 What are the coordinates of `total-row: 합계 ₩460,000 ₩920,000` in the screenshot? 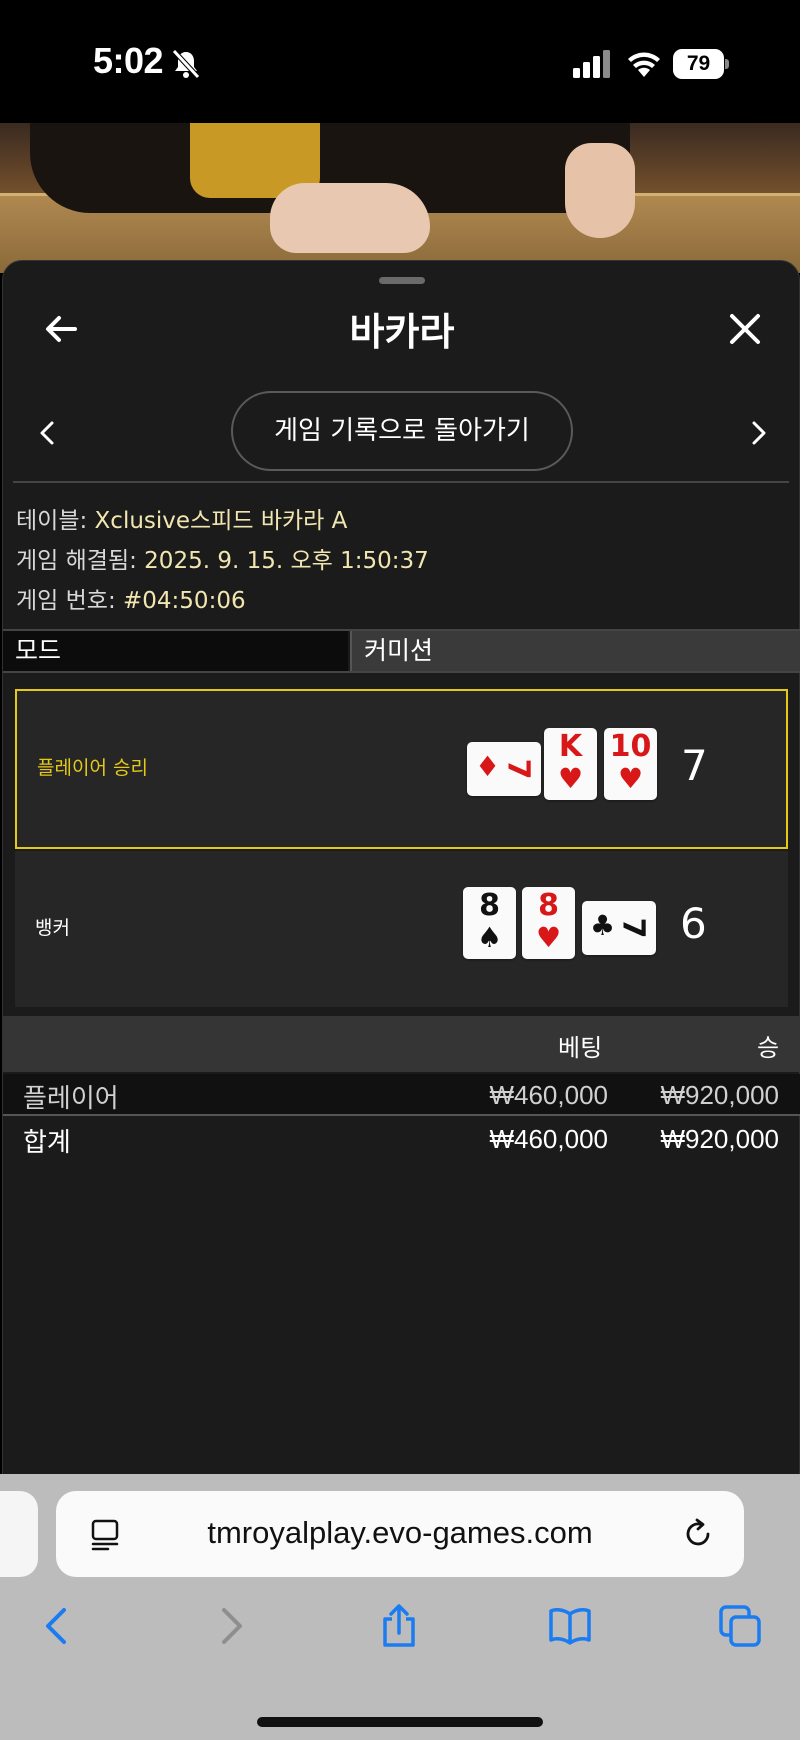 It's located at (401, 1139).